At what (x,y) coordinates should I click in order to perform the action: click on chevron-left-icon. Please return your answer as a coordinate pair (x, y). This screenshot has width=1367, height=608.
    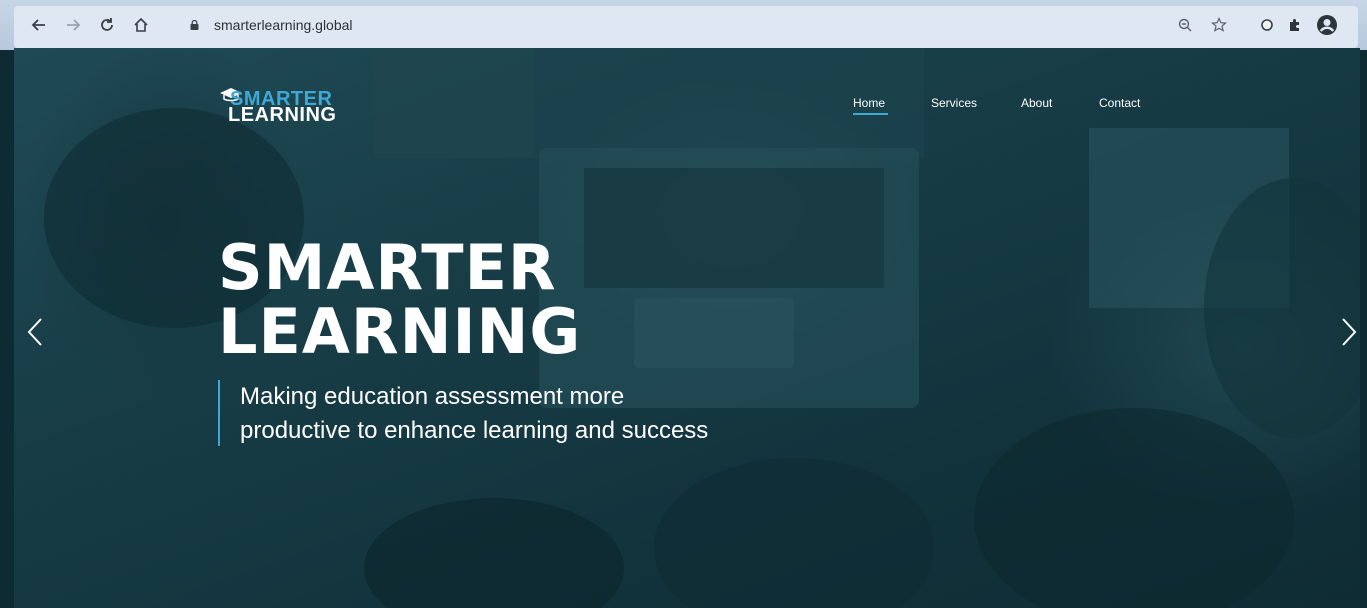
    Looking at the image, I should click on (35, 332).